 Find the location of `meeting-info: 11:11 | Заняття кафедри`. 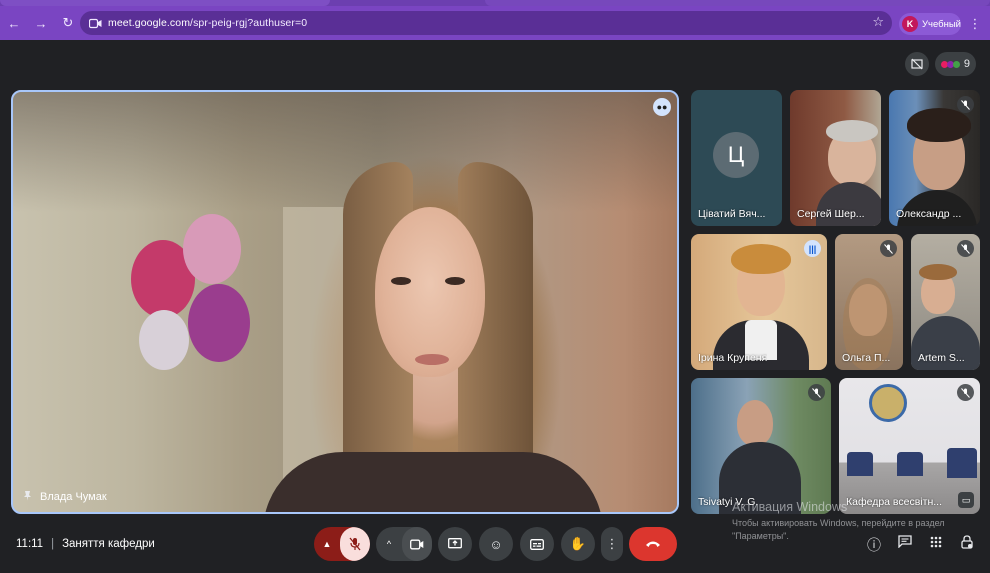

meeting-info: 11:11 | Заняття кафедри is located at coordinates (85, 544).